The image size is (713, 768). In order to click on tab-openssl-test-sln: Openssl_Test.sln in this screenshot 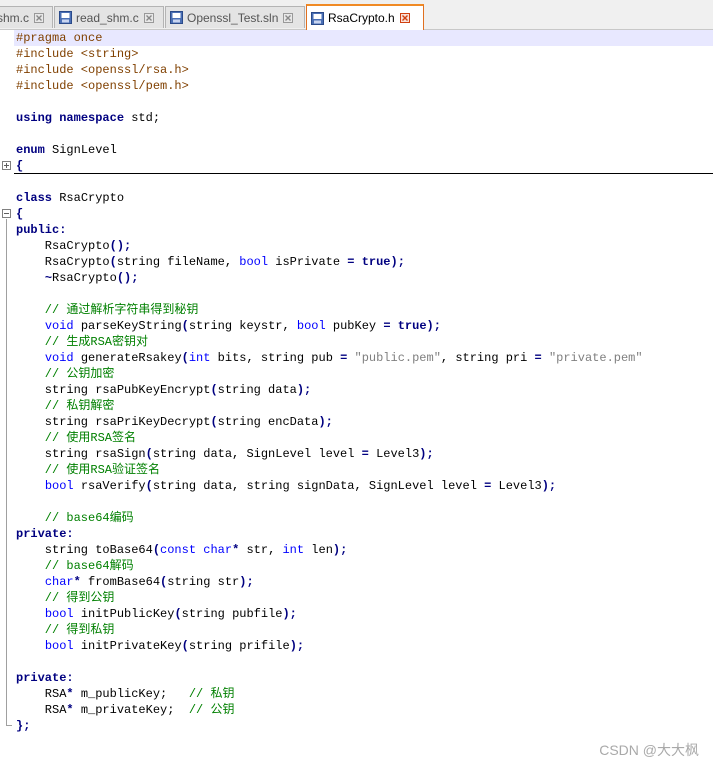, I will do `click(235, 17)`.